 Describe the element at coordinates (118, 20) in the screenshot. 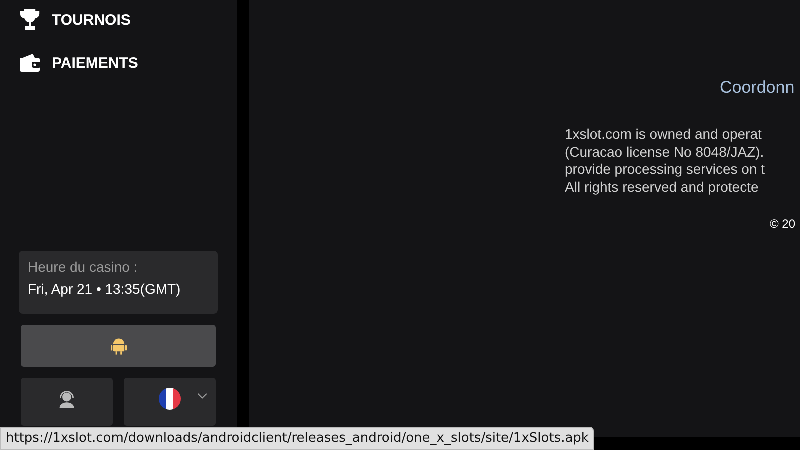

I see `sidebar-item: TOURNOIS` at that location.